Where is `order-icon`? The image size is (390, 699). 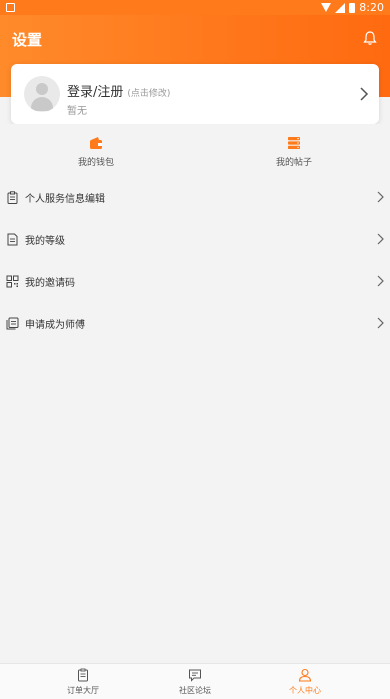 order-icon is located at coordinates (83, 675).